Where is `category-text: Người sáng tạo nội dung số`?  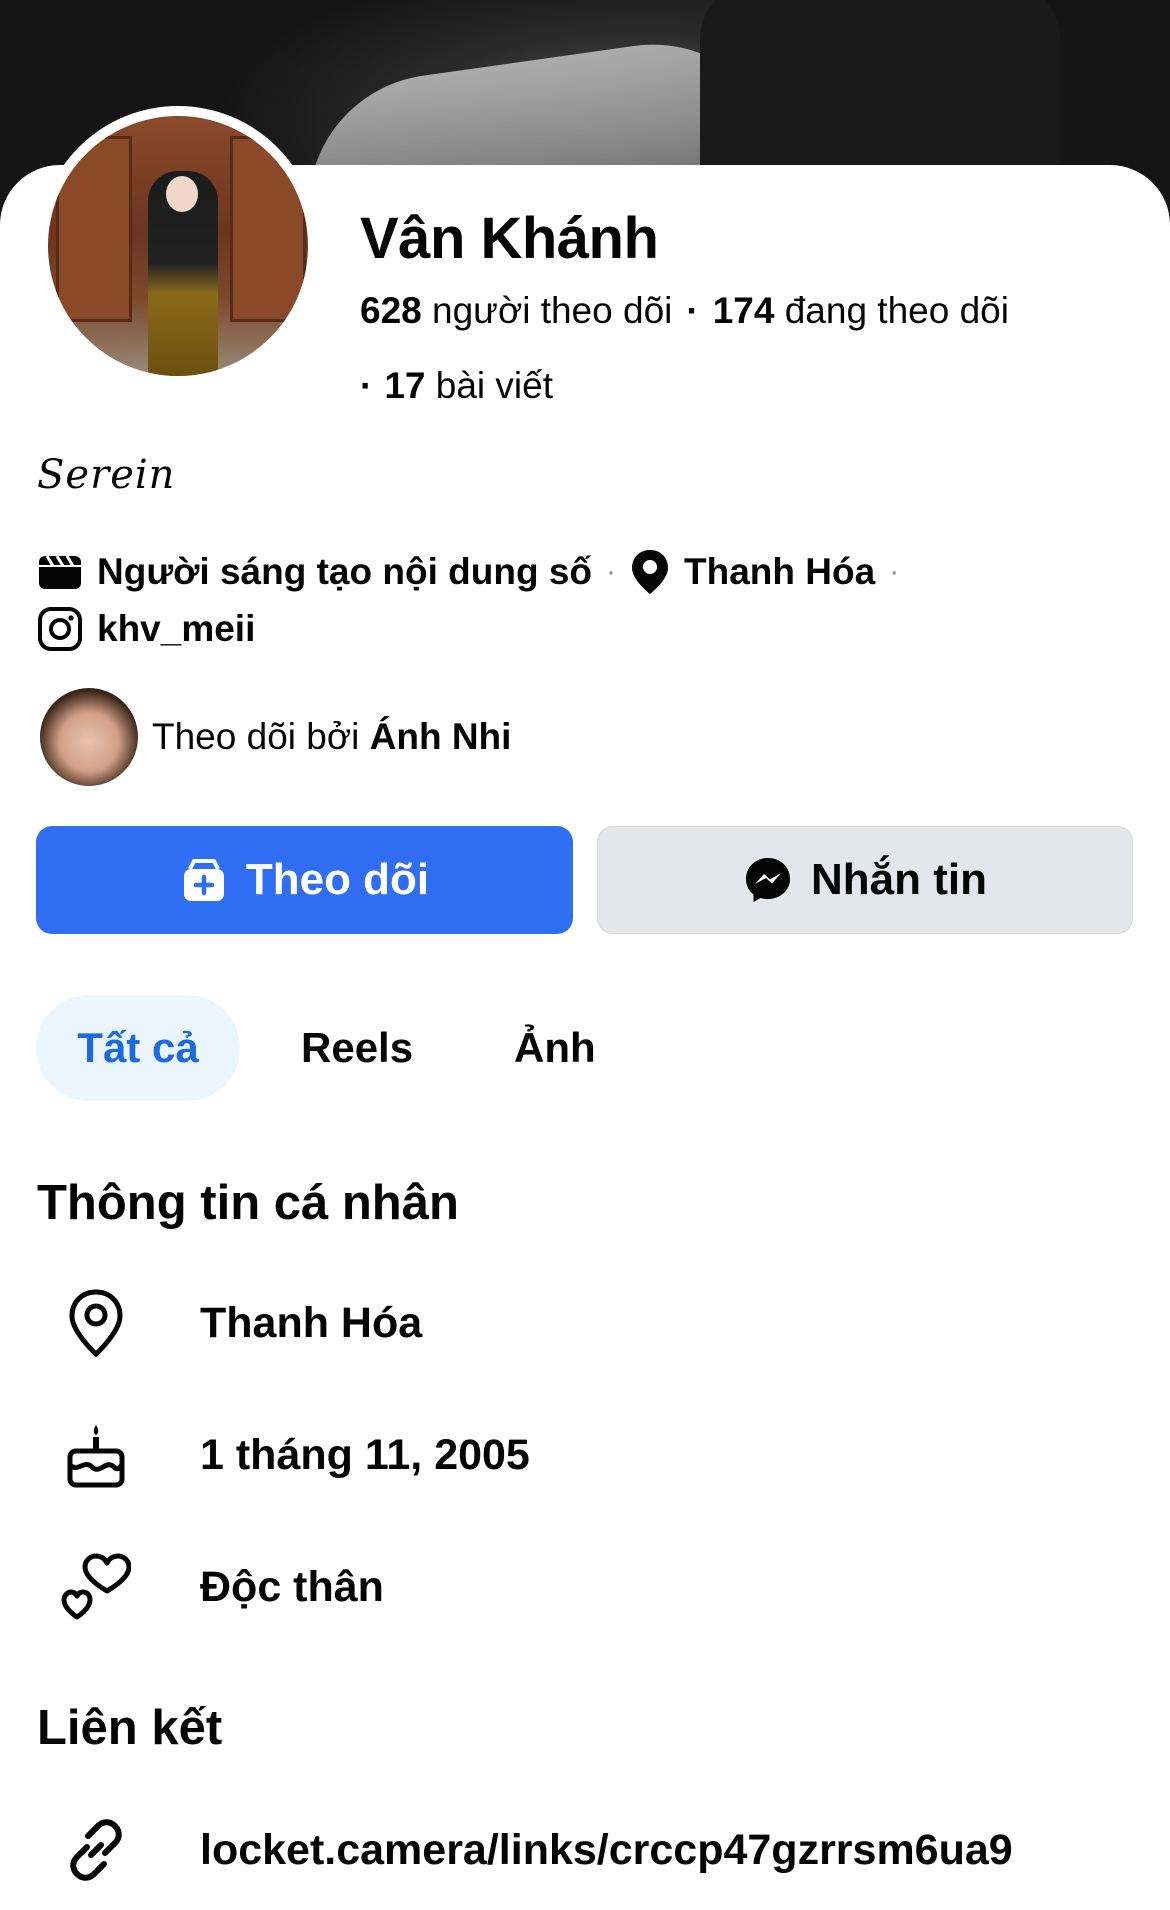
category-text: Người sáng tạo nội dung số is located at coordinates (345, 571).